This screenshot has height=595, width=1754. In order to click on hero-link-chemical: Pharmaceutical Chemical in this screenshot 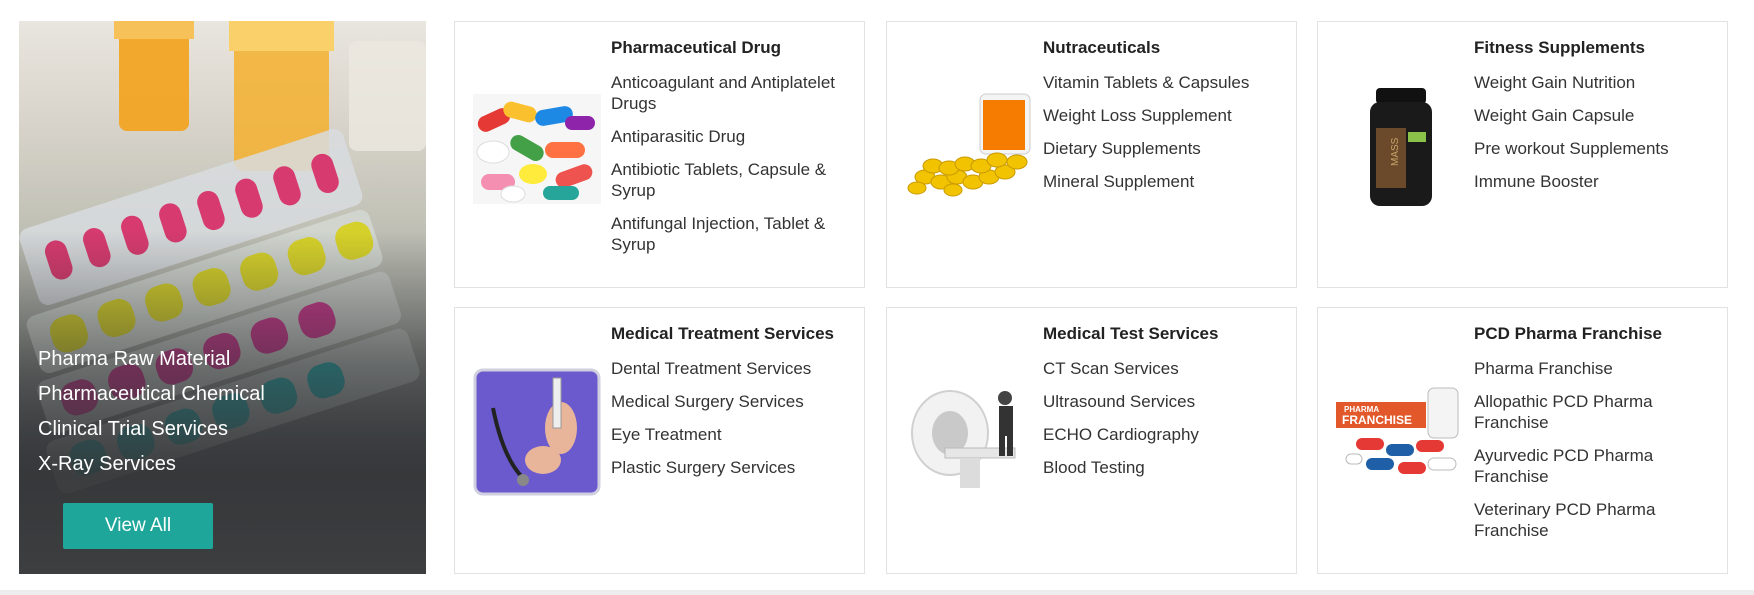, I will do `click(151, 394)`.